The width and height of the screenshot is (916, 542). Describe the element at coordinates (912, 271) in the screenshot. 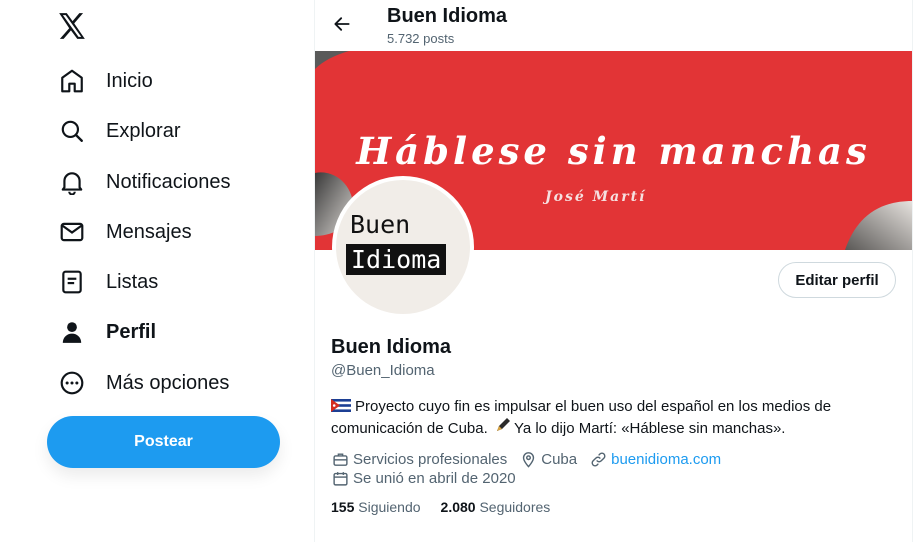

I see `column-divider` at that location.